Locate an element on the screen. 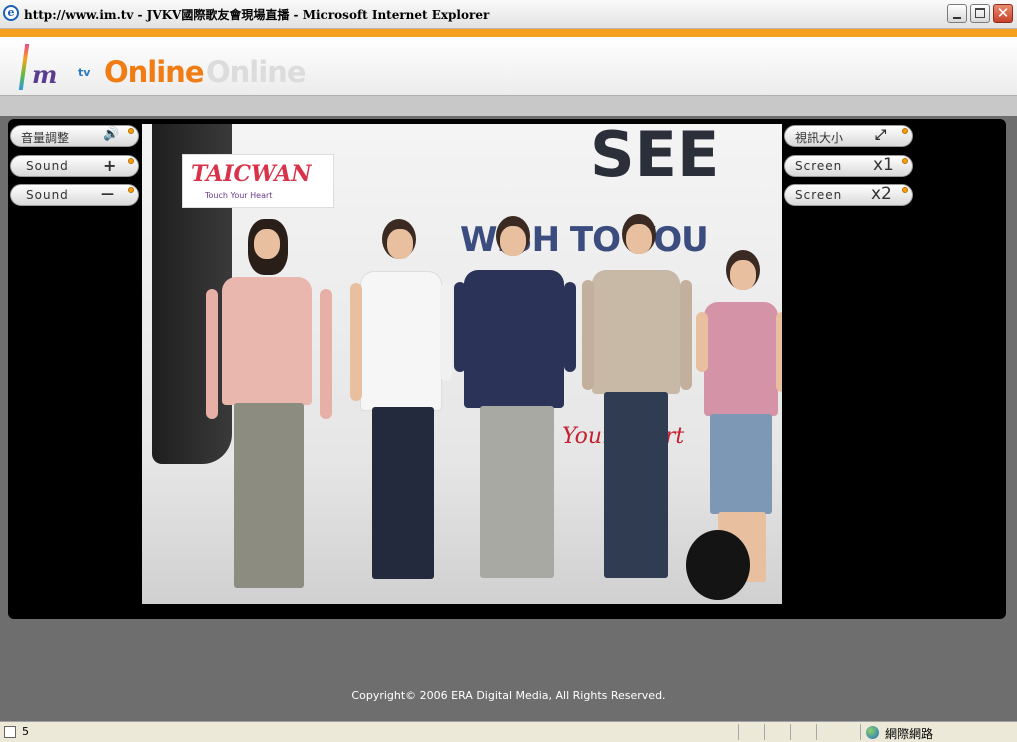 This screenshot has width=1017, height=742. internet-zone-label: 網際網路 is located at coordinates (909, 734).